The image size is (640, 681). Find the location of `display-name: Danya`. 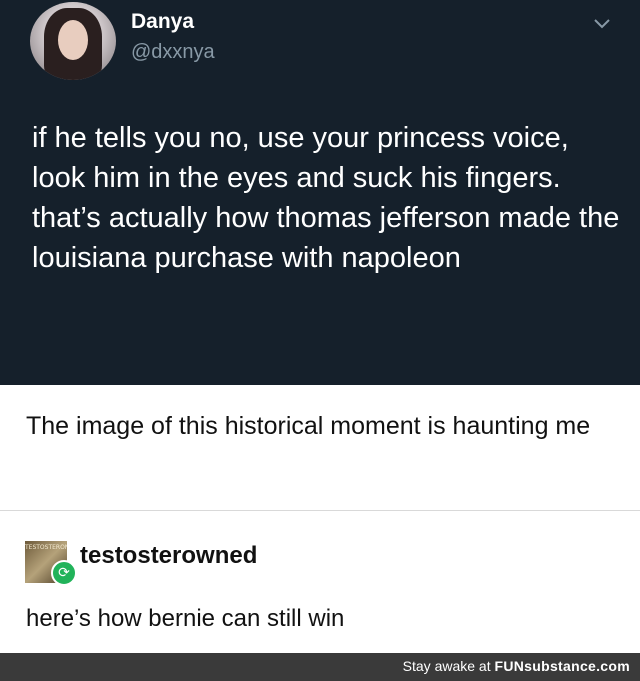

display-name: Danya is located at coordinates (162, 22).